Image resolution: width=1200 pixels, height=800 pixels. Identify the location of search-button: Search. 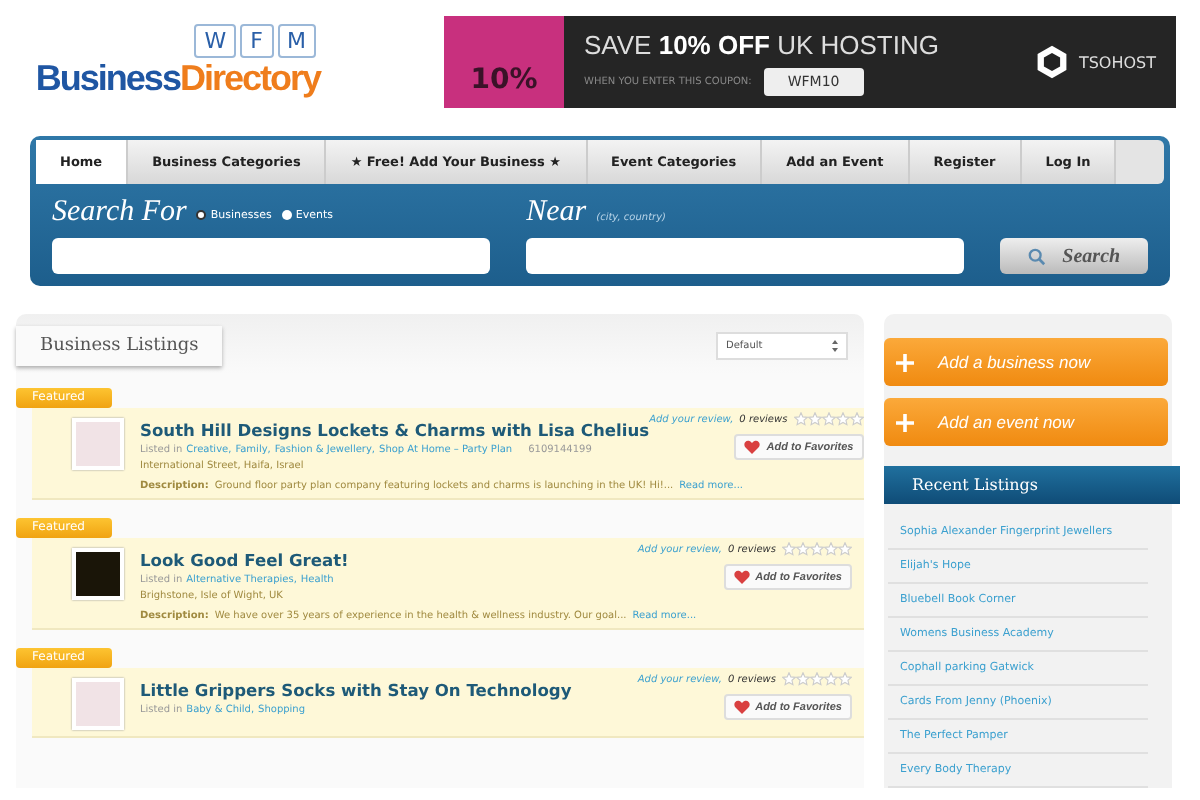
(1074, 256).